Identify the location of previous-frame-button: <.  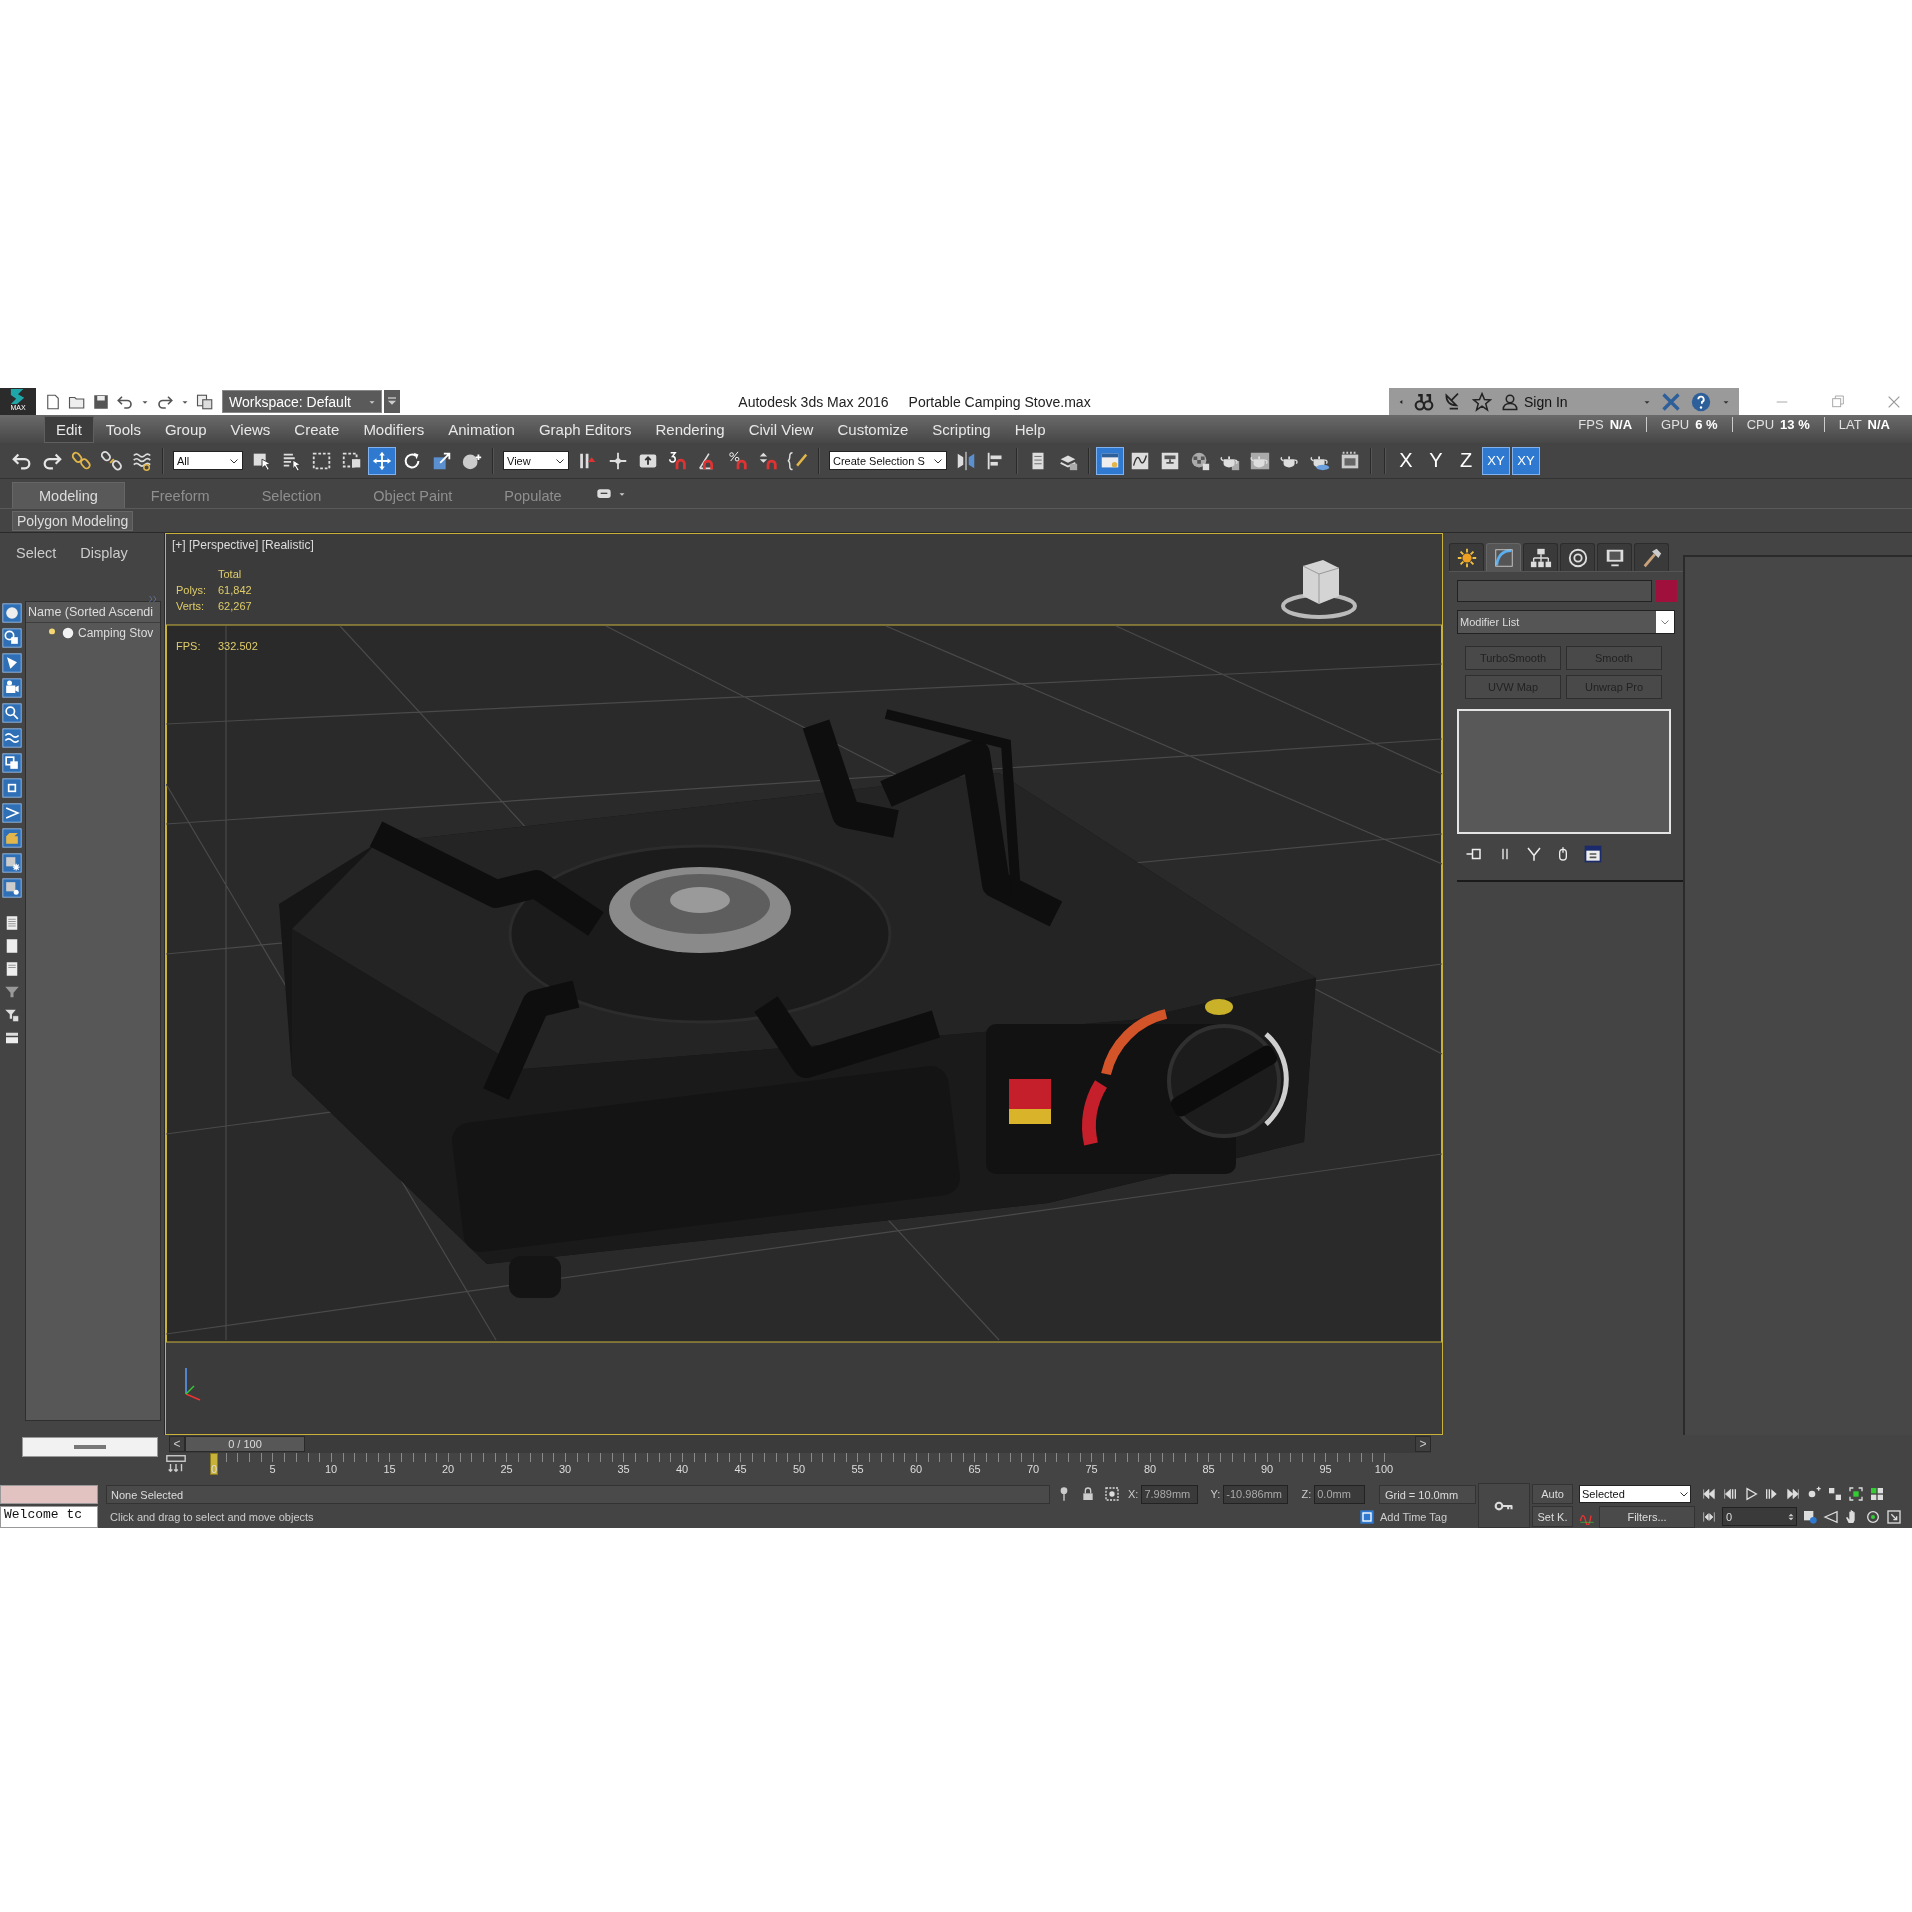
(177, 1444).